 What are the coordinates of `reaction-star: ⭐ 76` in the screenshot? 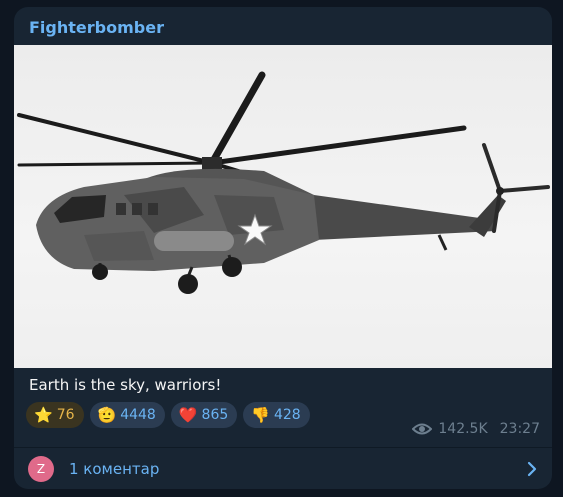 It's located at (55, 415).